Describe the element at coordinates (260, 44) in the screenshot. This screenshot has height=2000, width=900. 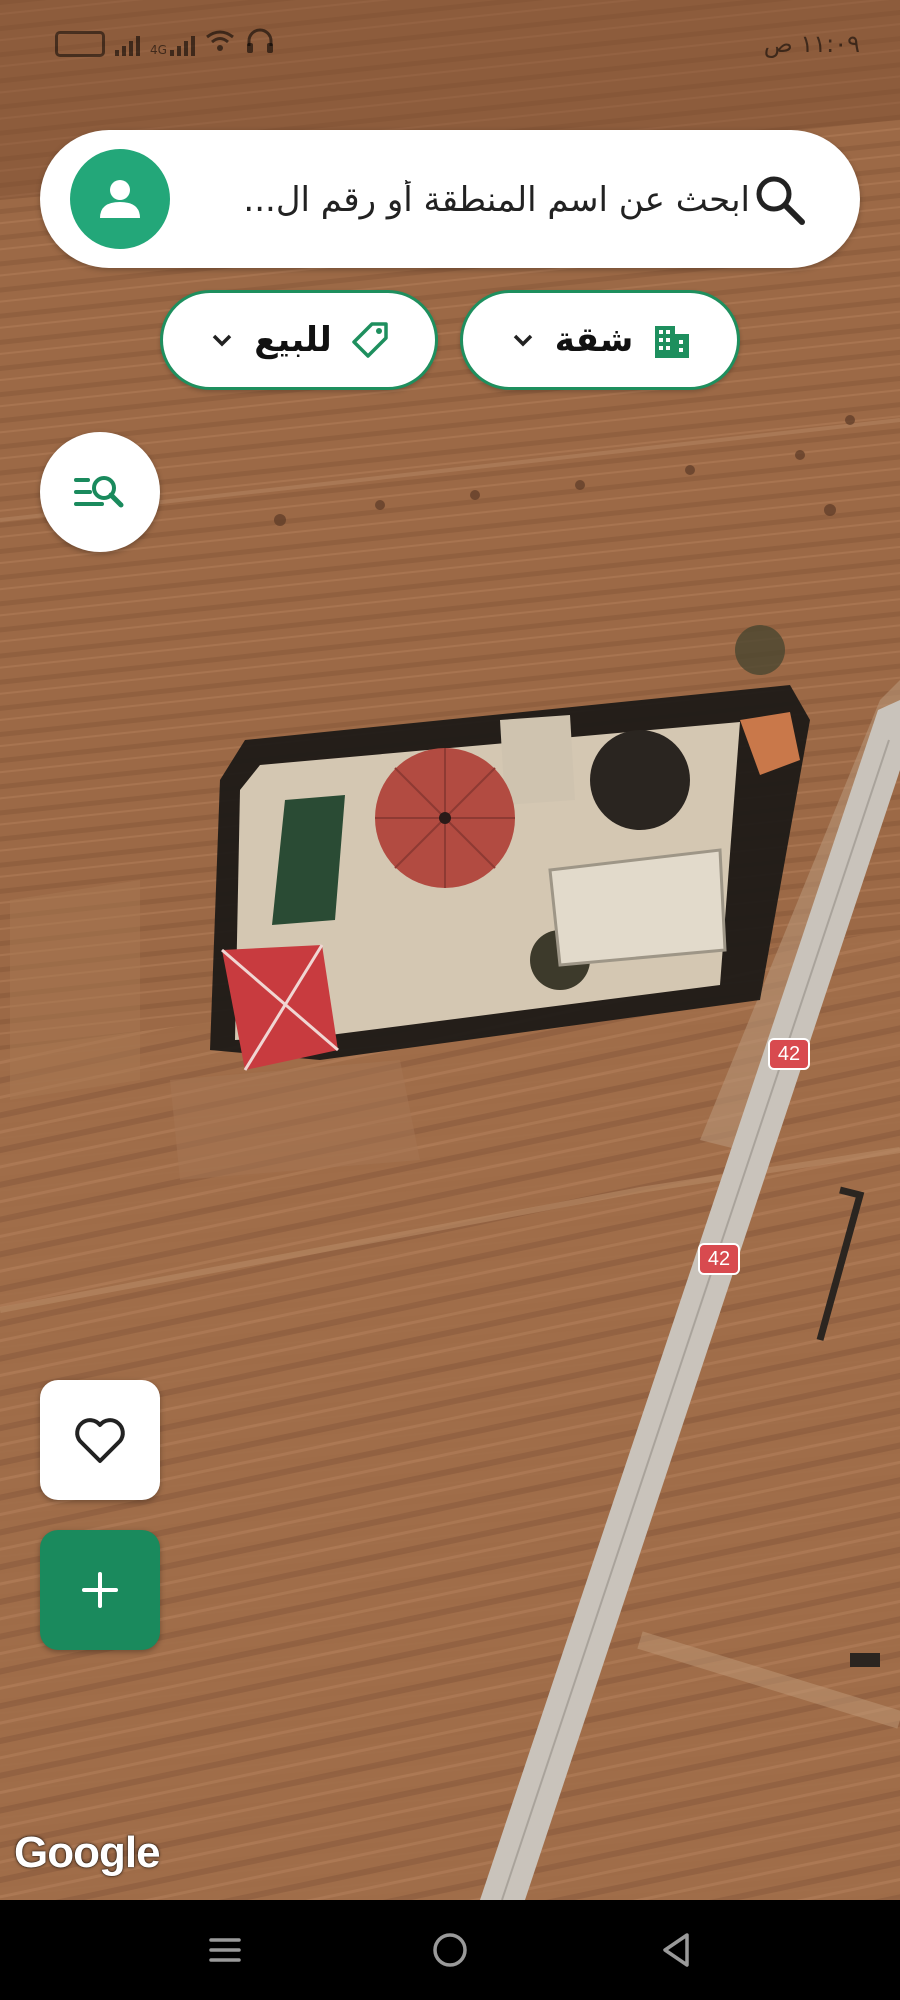
I see `headphones-icon` at that location.